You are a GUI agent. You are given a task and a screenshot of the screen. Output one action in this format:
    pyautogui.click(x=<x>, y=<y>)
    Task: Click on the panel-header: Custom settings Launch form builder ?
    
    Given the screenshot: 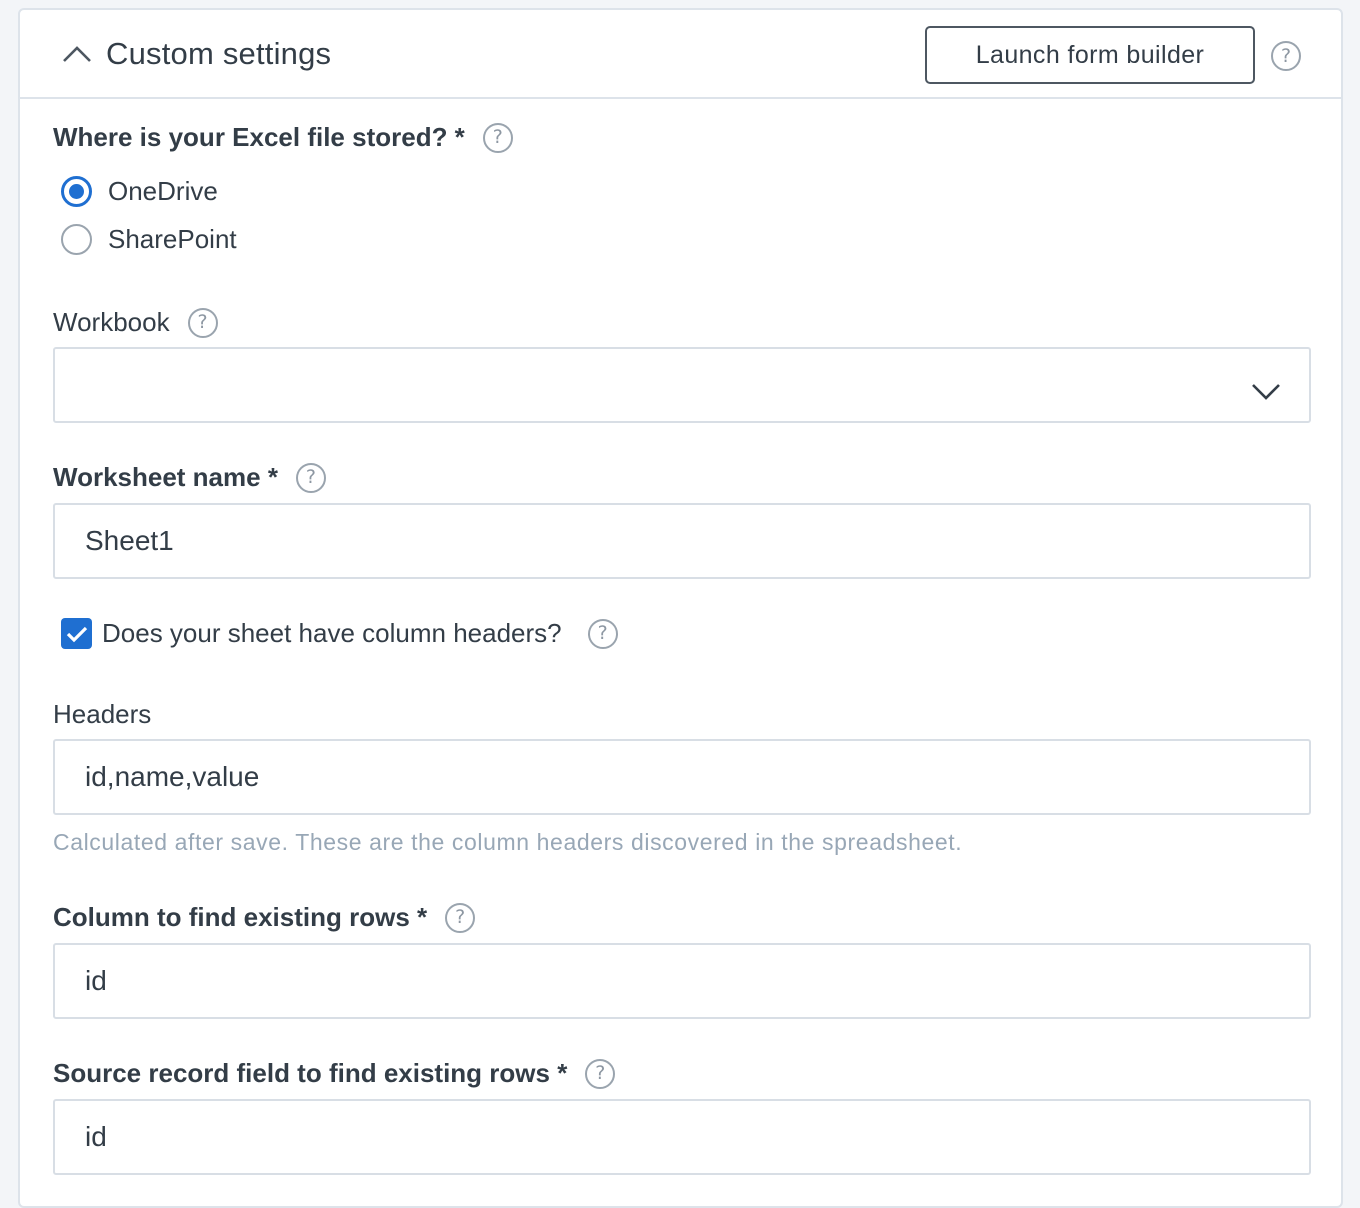 What is the action you would take?
    pyautogui.click(x=680, y=54)
    